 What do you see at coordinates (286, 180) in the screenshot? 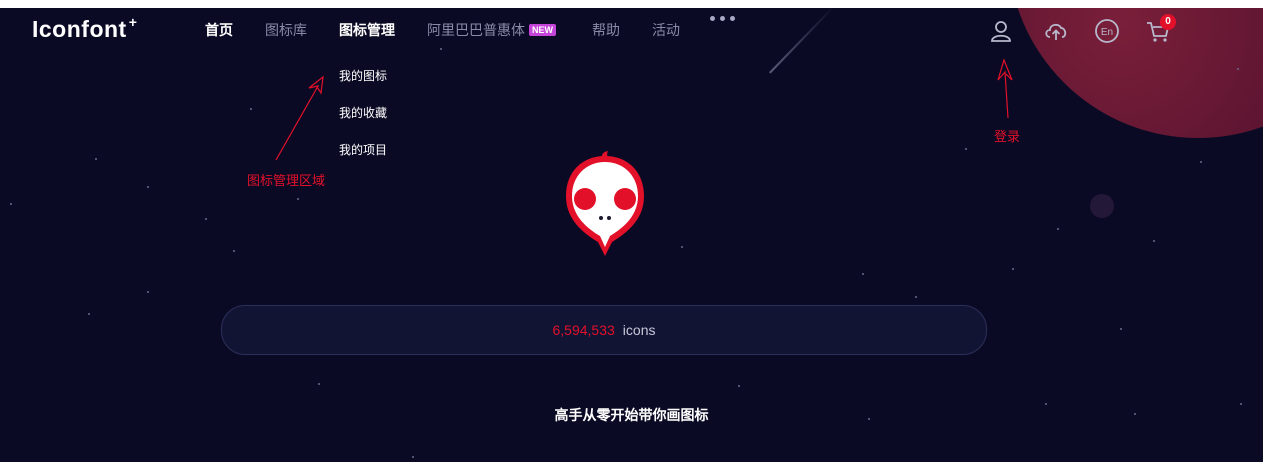
I see `annotation-label-manage-area: 图标管理区域` at bounding box center [286, 180].